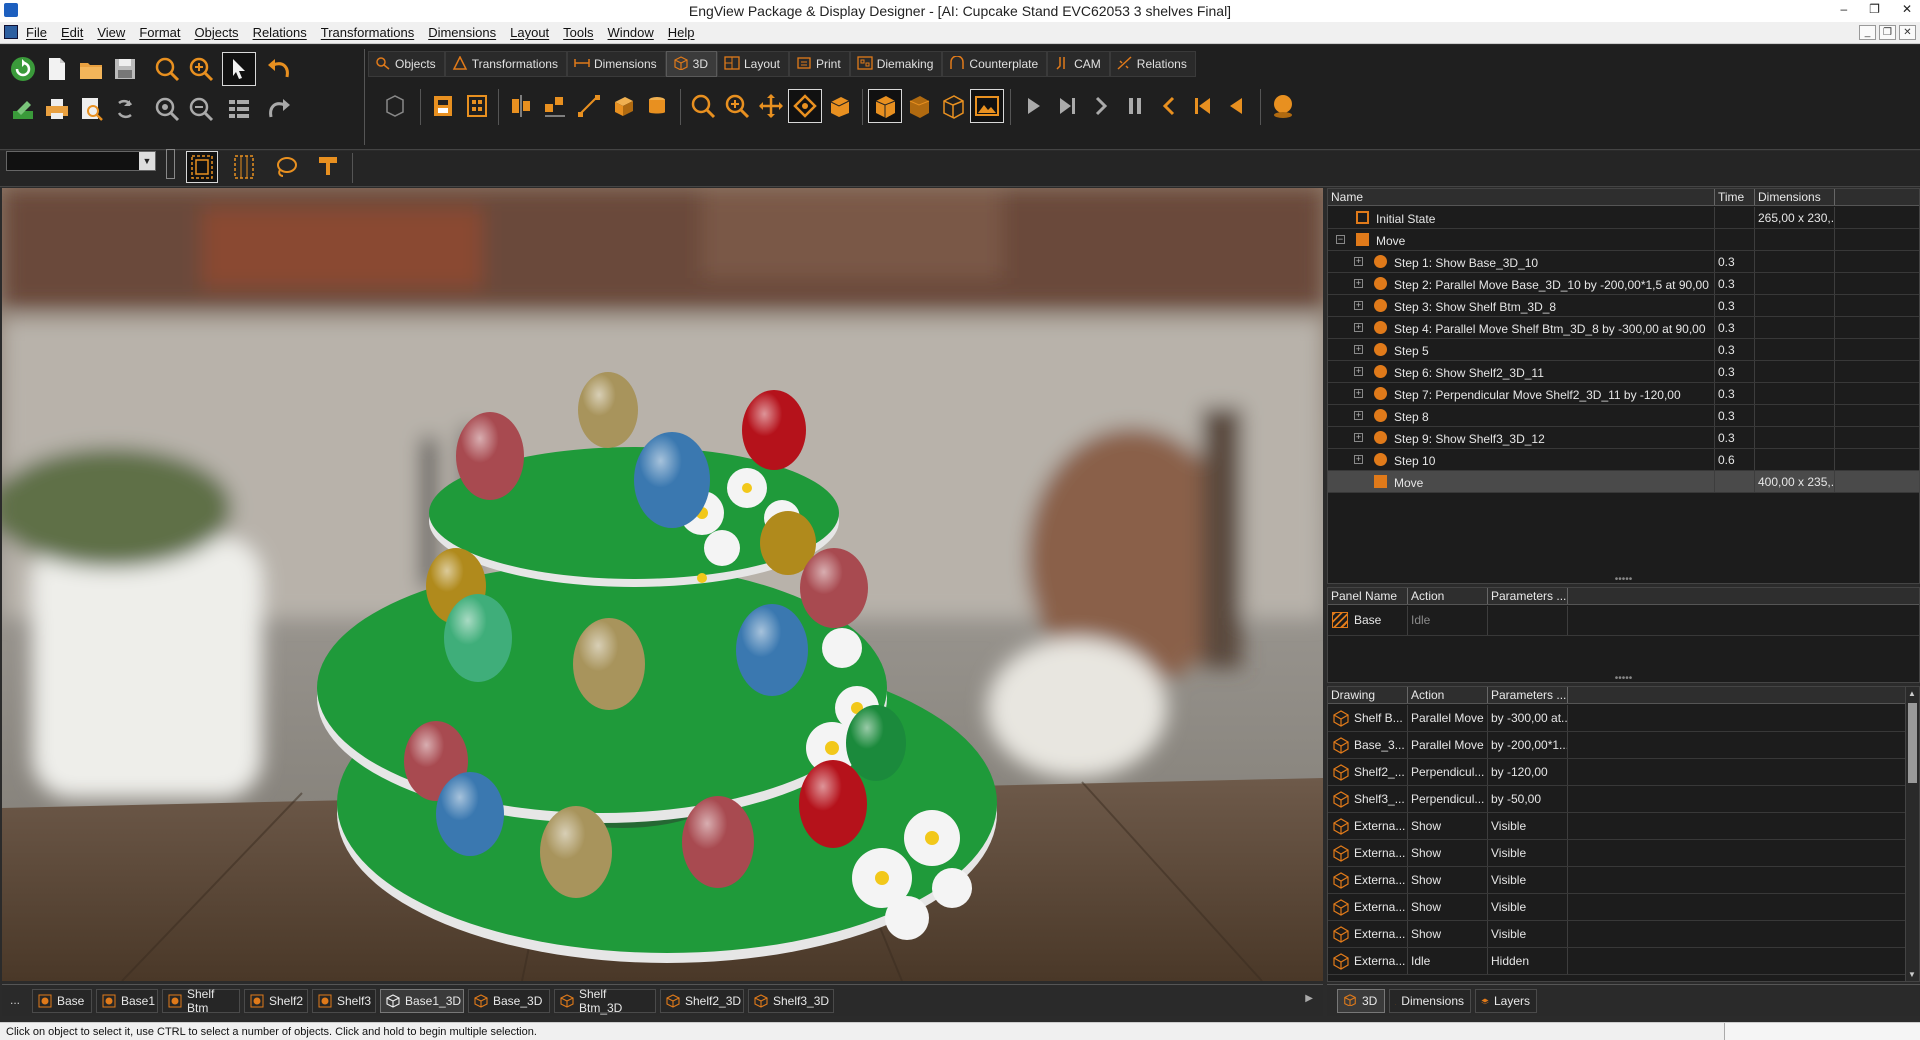 The height and width of the screenshot is (1040, 1920). What do you see at coordinates (443, 106) in the screenshot?
I see `fold-orange-icon` at bounding box center [443, 106].